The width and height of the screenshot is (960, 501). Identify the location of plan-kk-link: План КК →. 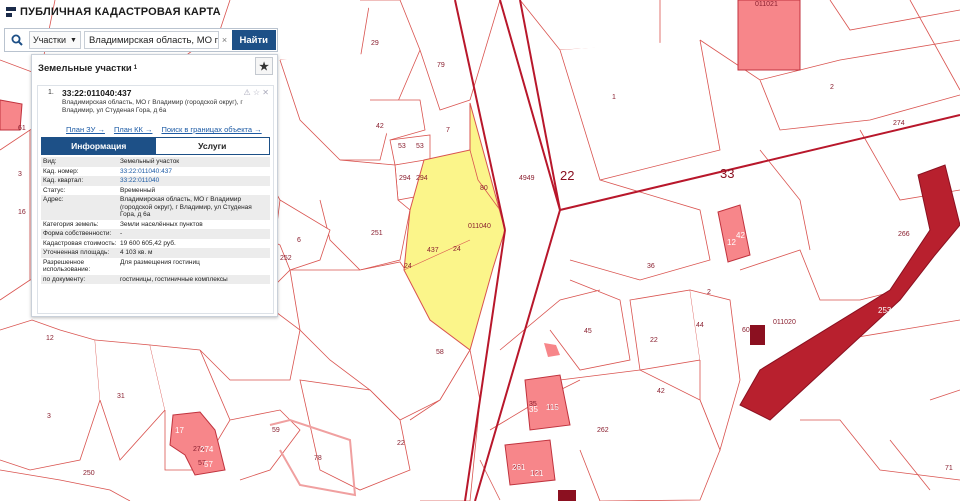
(133, 129).